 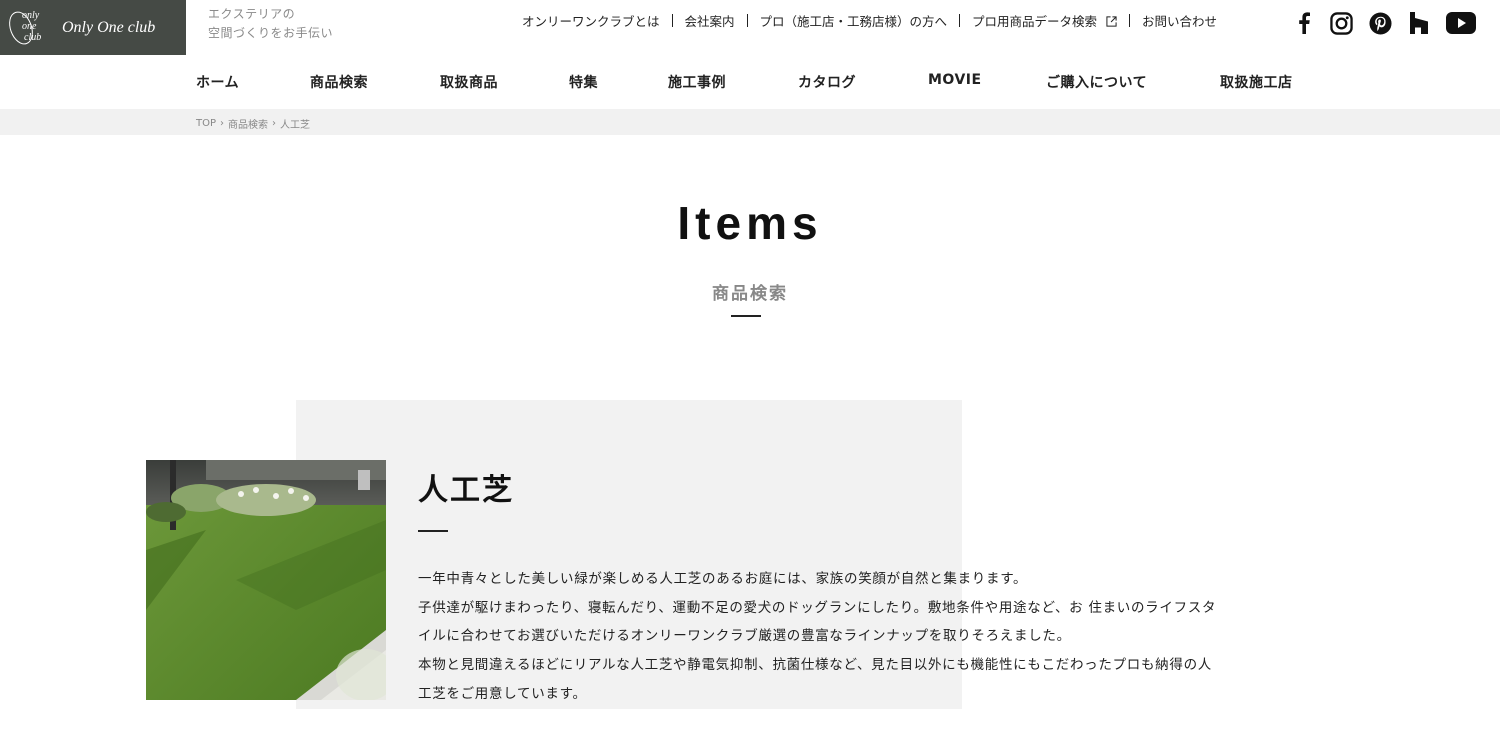 I want to click on category-photo, so click(x=266, y=580).